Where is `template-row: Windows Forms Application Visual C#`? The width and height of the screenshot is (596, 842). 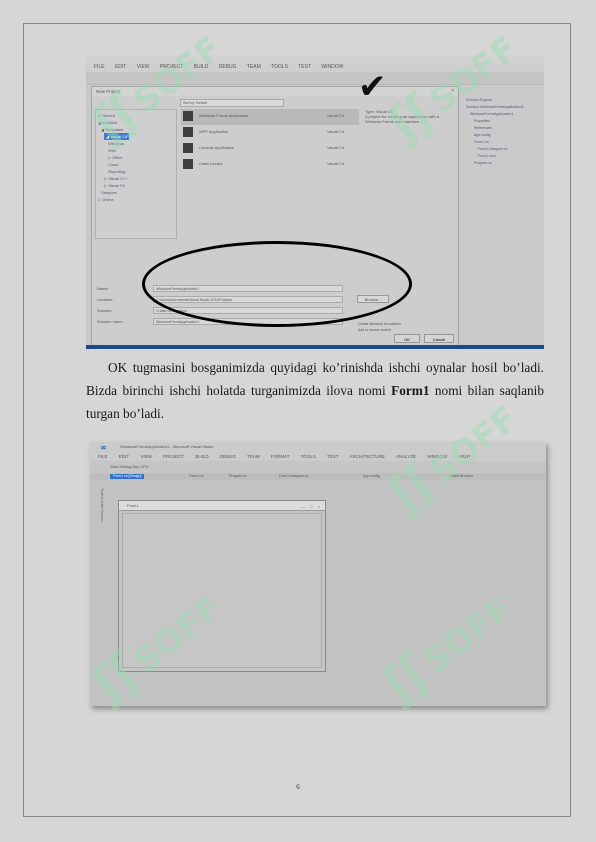
template-row: Windows Forms Application Visual C# is located at coordinates (270, 117).